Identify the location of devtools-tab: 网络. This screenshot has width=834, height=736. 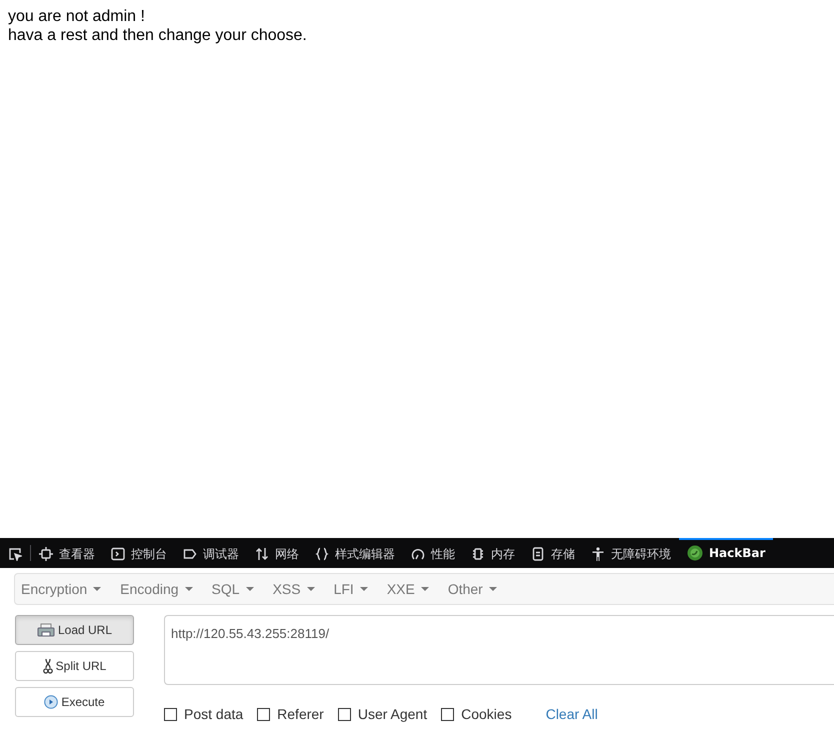
(277, 553).